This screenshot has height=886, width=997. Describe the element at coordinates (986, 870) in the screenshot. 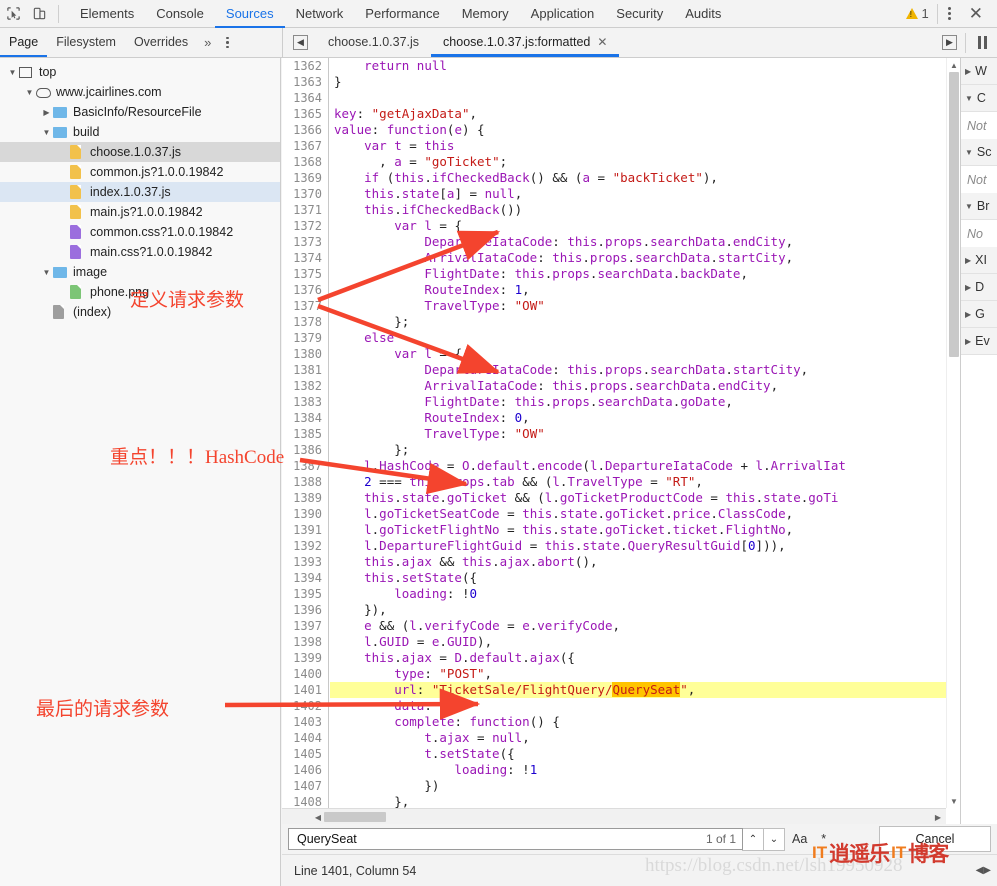

I see `resize-handle-icon: ◀▶` at that location.